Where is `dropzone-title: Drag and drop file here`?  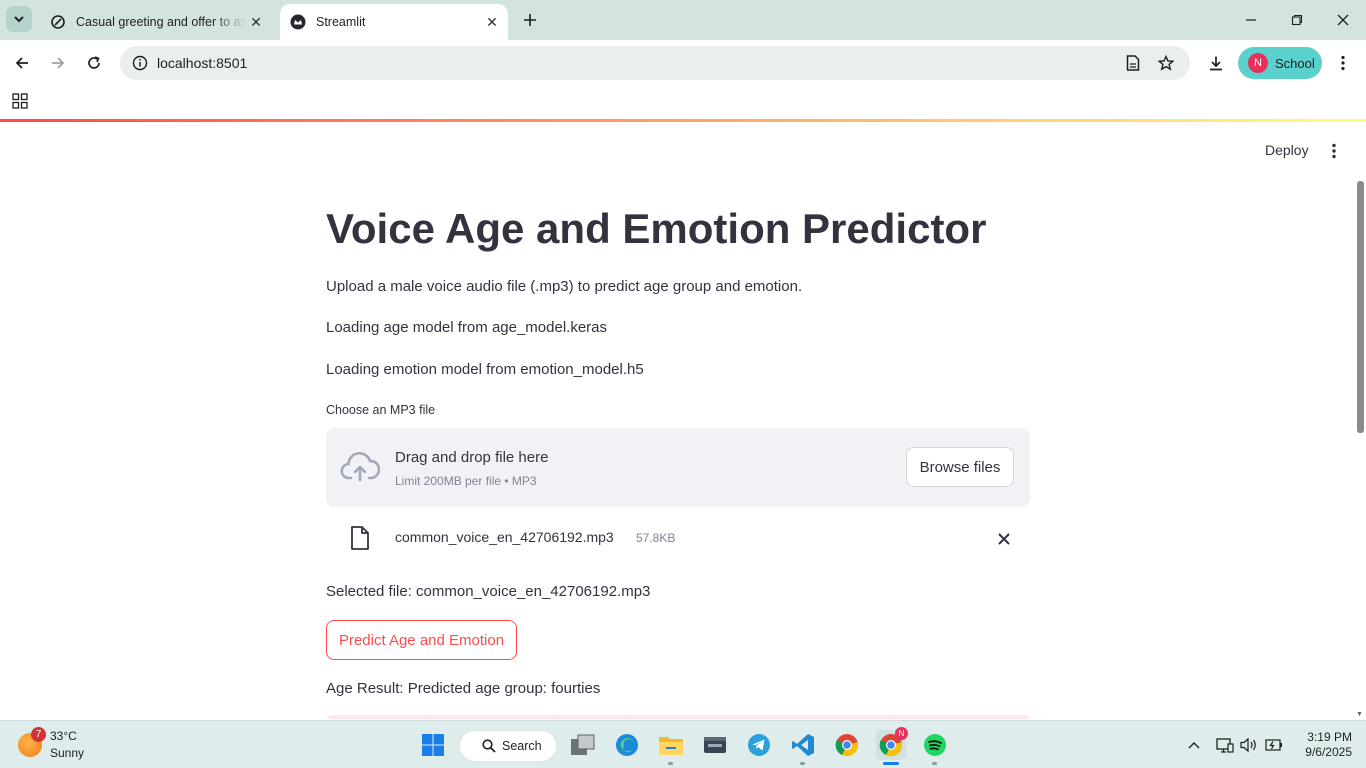
dropzone-title: Drag and drop file here is located at coordinates (472, 457).